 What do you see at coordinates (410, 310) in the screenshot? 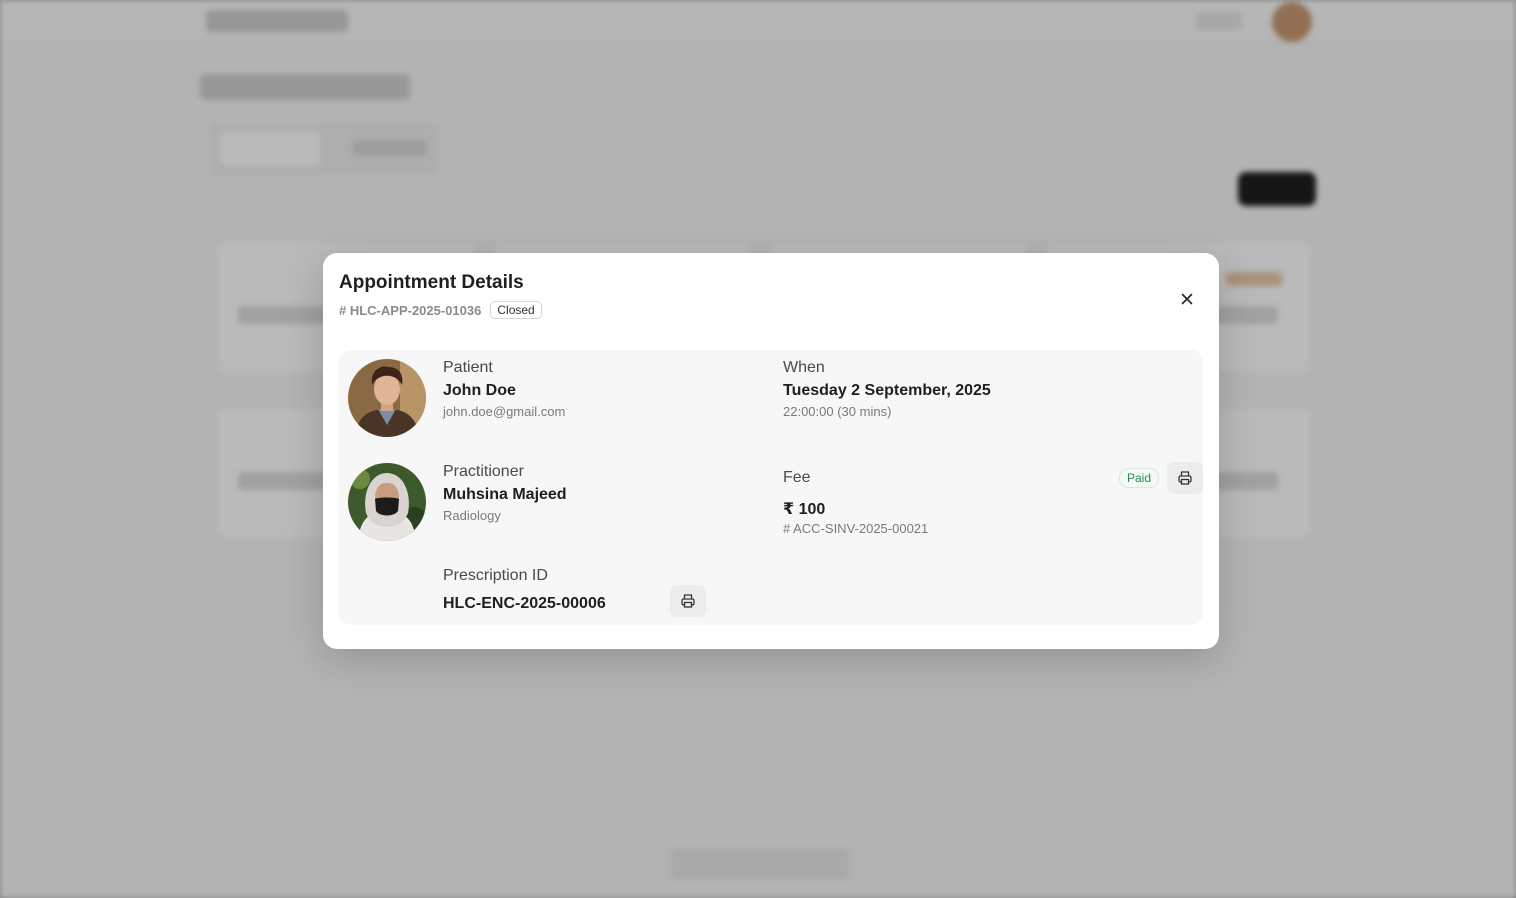
I see `appointment-id: # HLC-APP-2025-01036` at bounding box center [410, 310].